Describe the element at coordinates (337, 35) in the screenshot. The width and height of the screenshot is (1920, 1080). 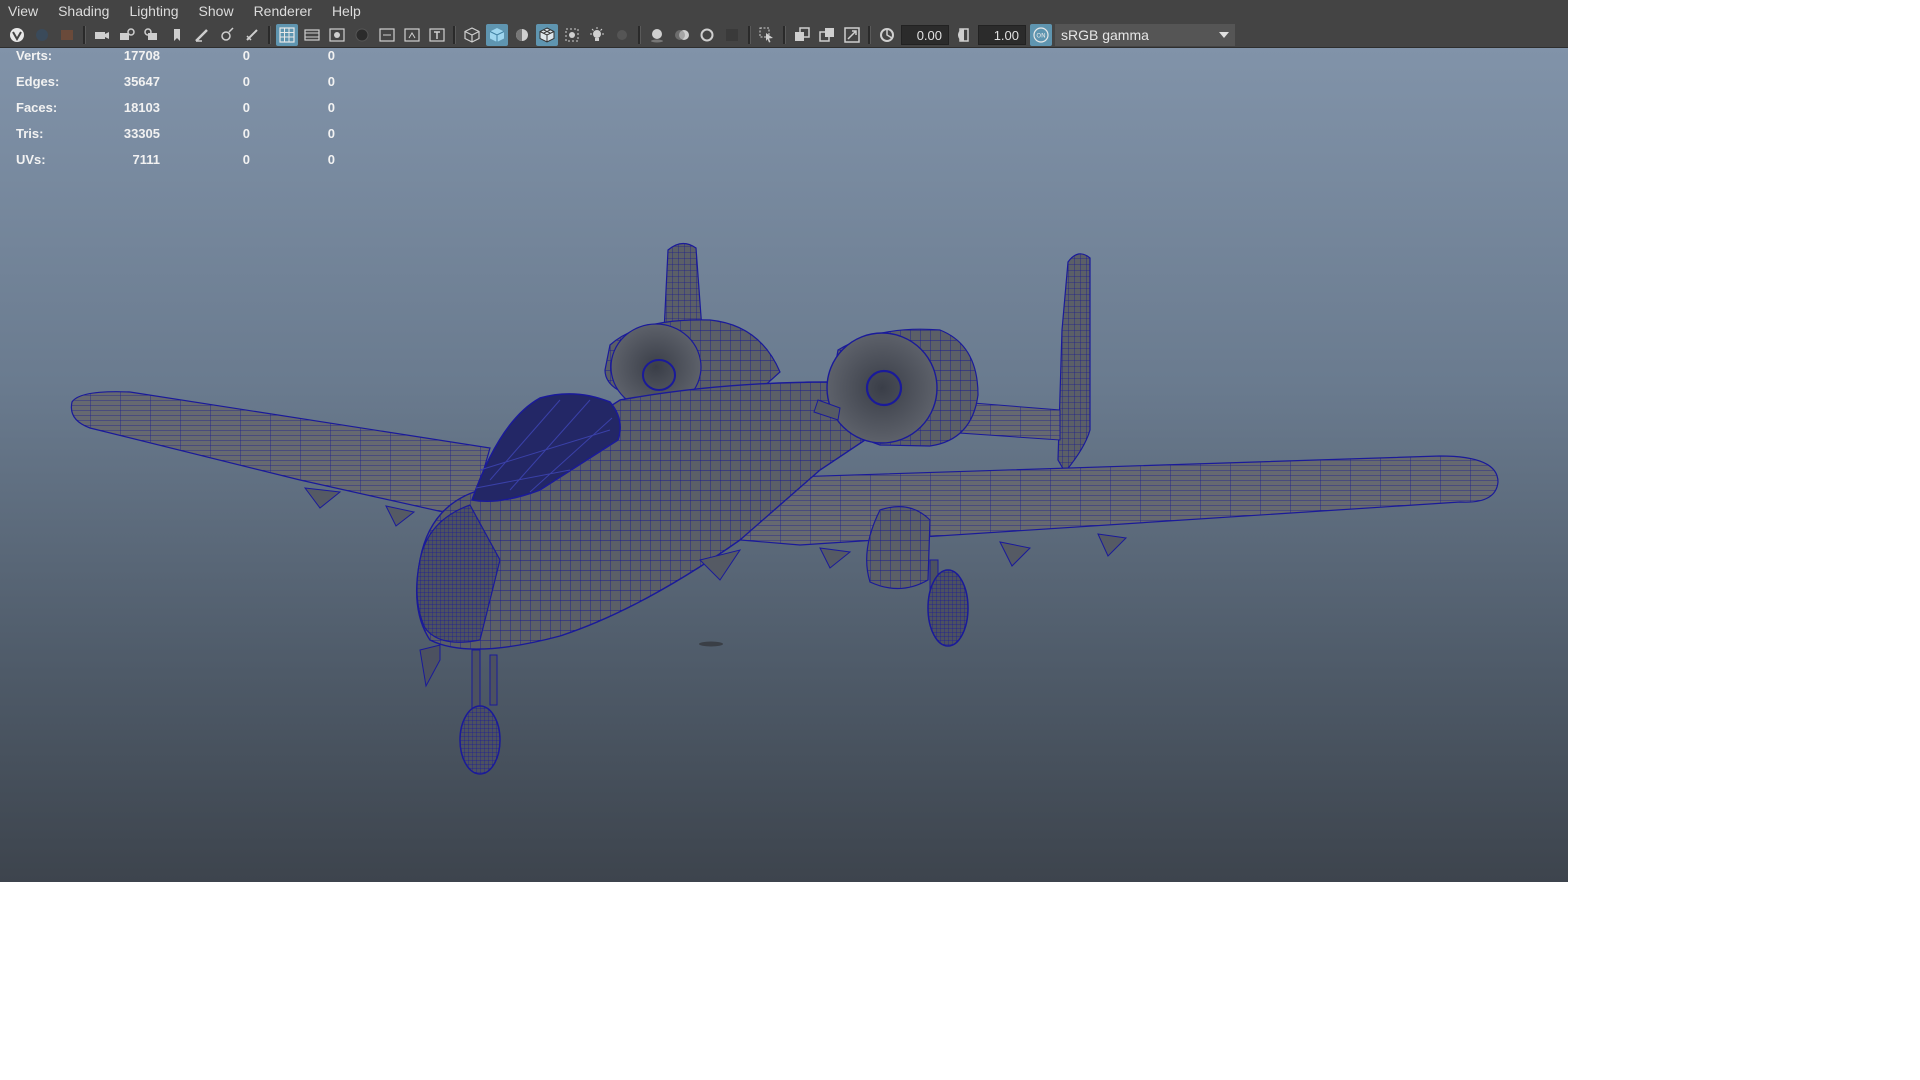
I see `resolution-gate-icon` at that location.